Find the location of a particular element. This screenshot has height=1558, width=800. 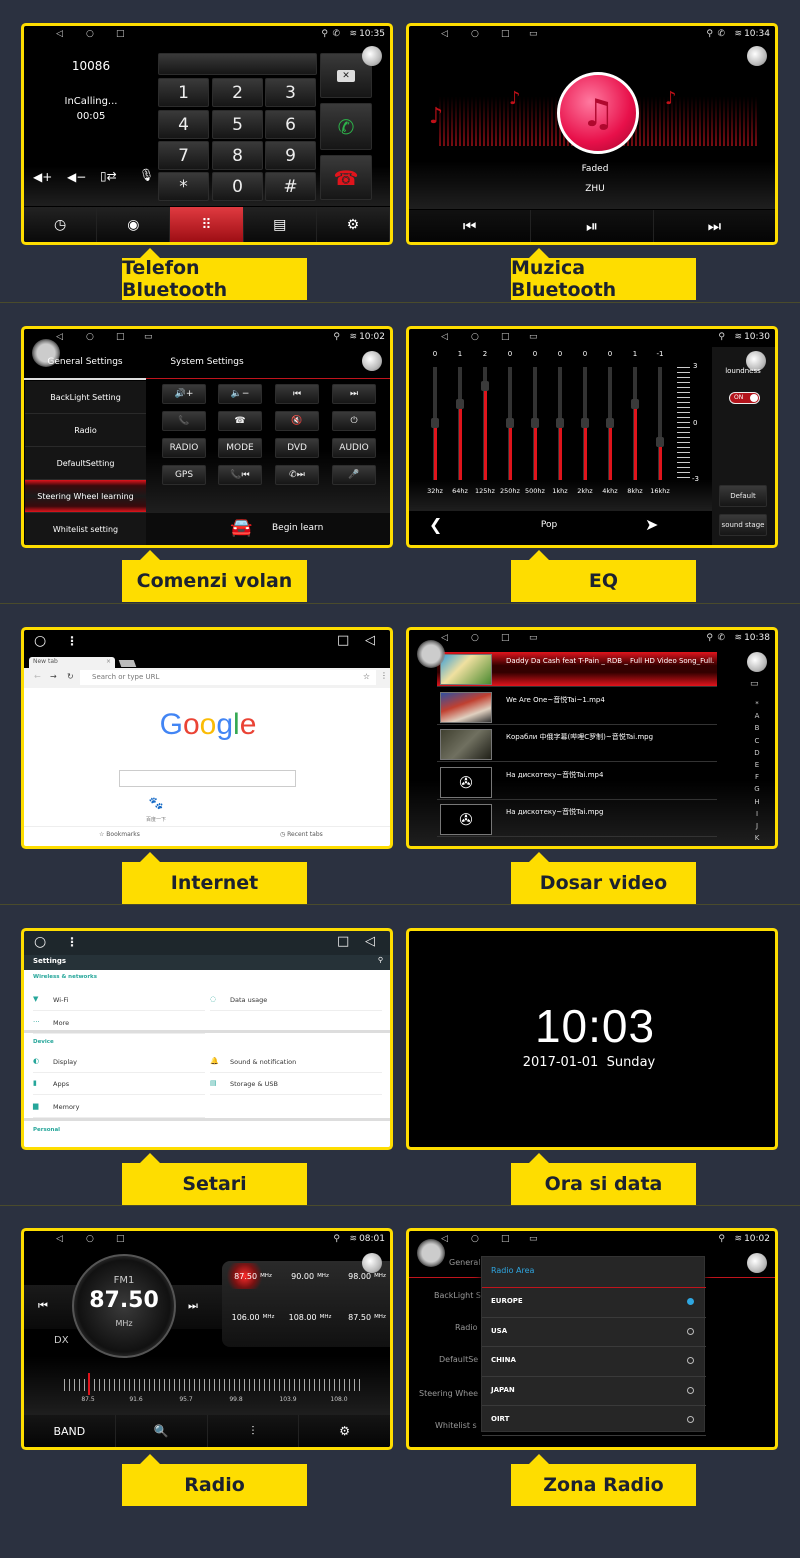

alphabet-index-letter: B is located at coordinates (757, 728).